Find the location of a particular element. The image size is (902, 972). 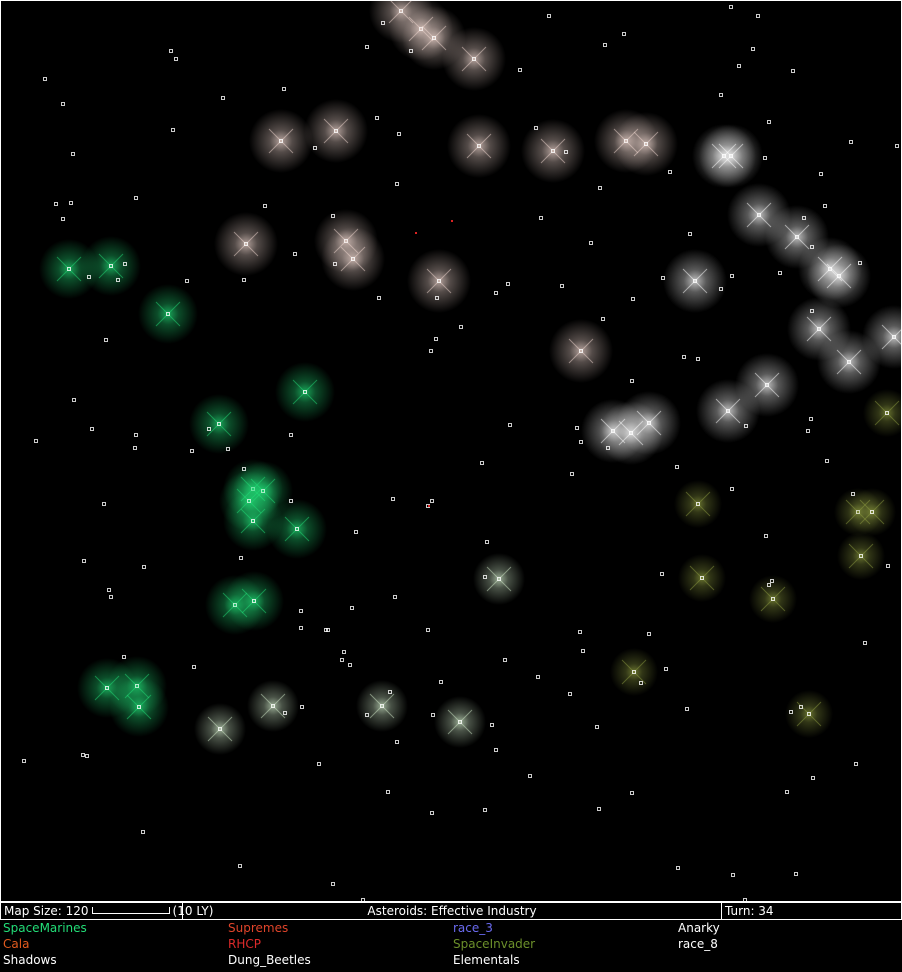

race-label: RHCP is located at coordinates (244, 944).